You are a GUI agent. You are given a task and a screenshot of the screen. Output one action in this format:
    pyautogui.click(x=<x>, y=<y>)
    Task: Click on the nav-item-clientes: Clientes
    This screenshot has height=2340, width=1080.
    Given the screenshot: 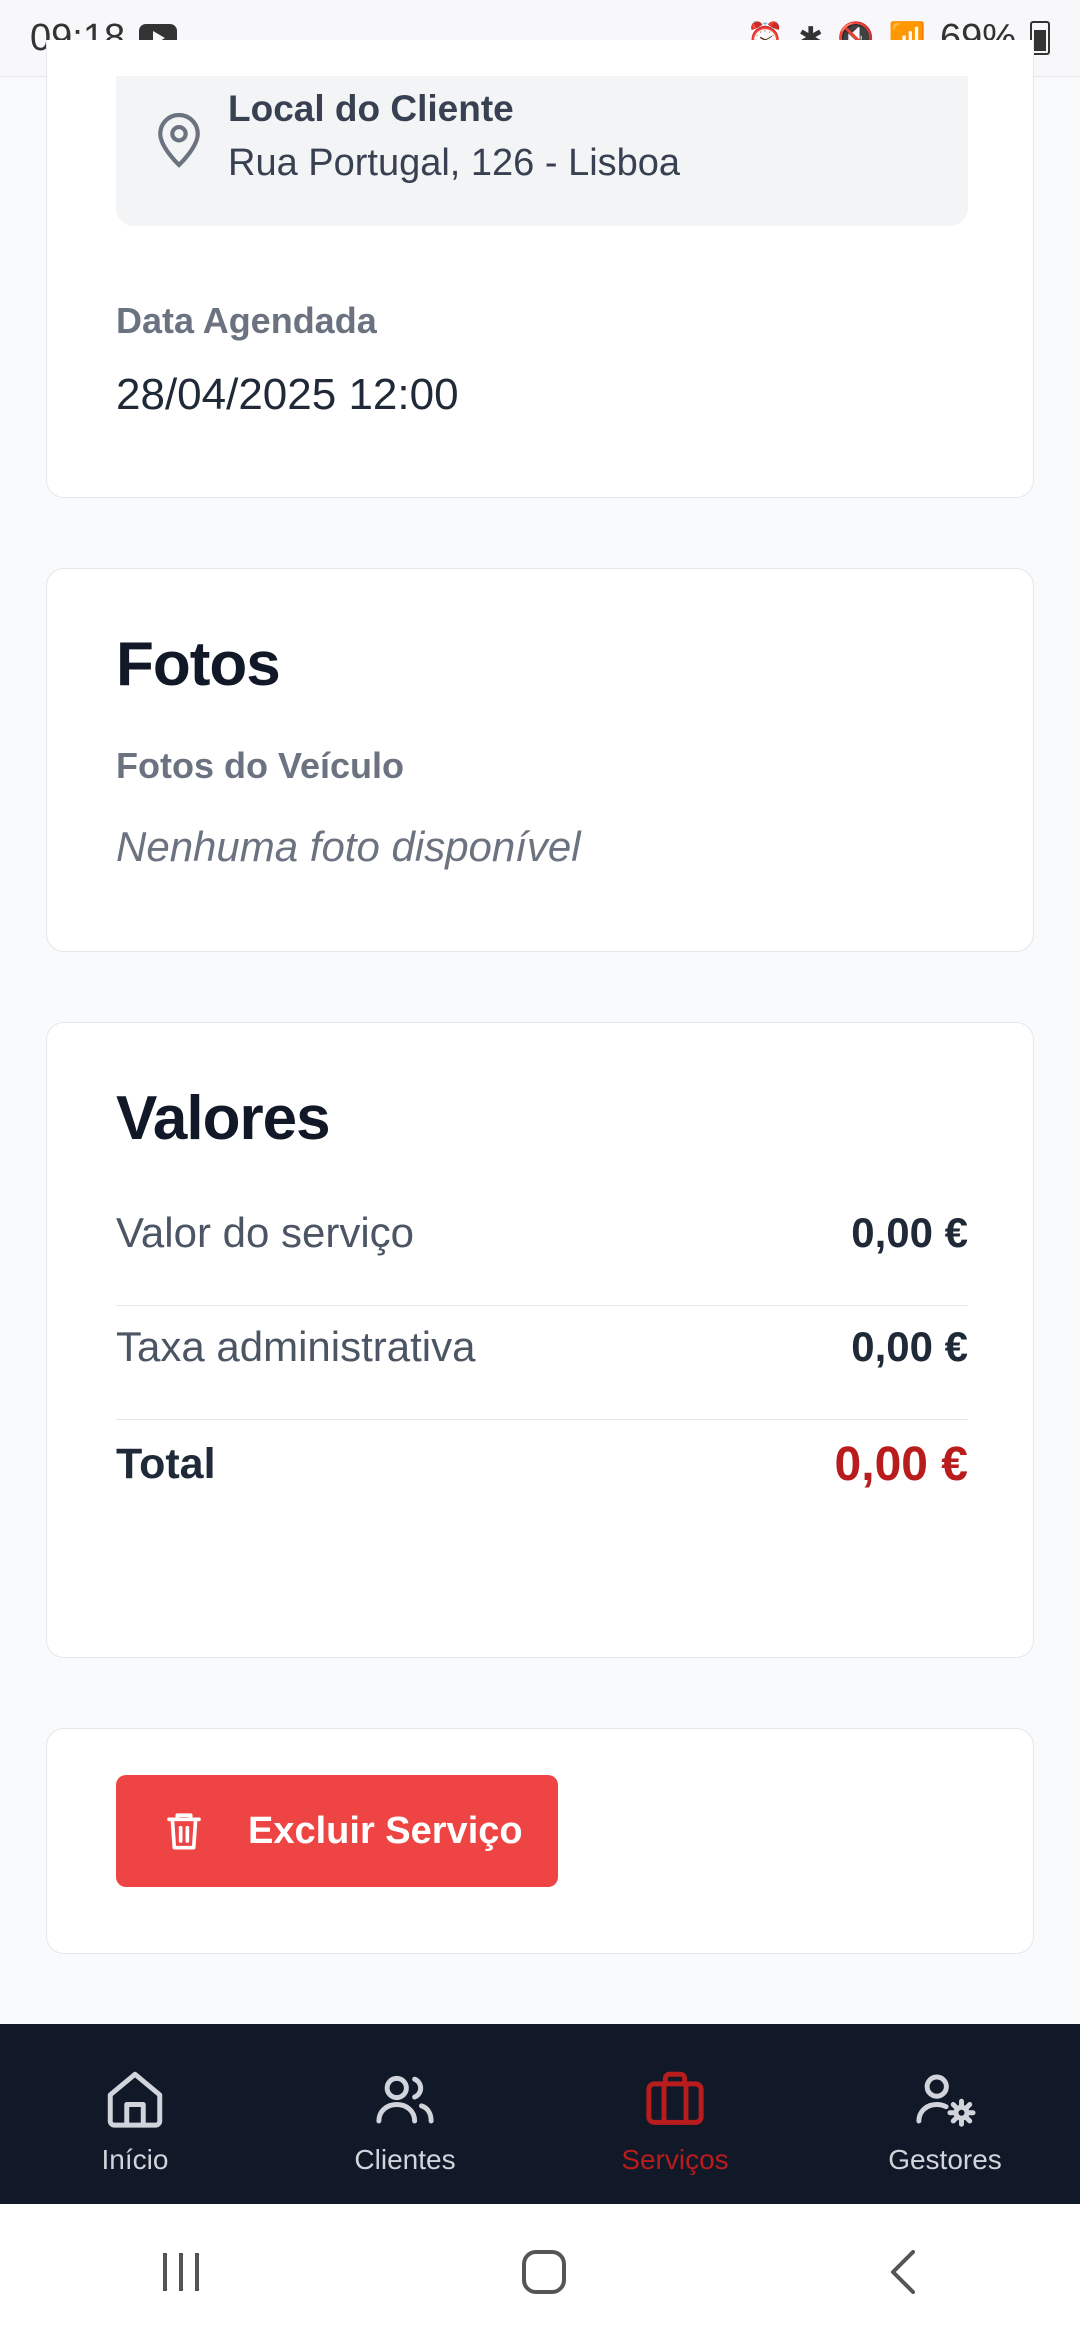 What is the action you would take?
    pyautogui.click(x=405, y=2114)
    